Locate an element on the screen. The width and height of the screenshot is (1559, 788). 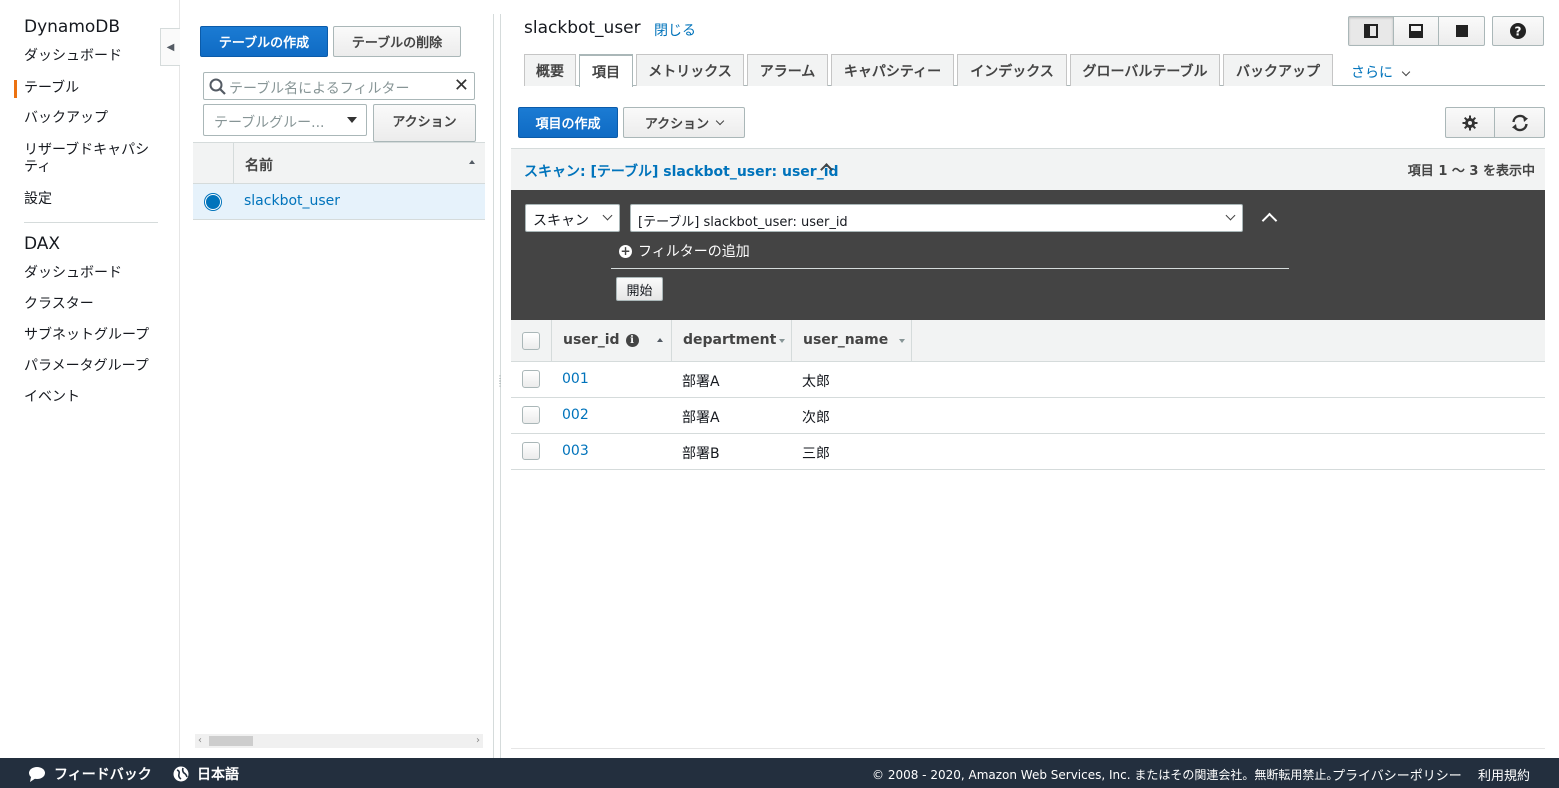
scroll-left-icon: ‹ is located at coordinates (200, 741).